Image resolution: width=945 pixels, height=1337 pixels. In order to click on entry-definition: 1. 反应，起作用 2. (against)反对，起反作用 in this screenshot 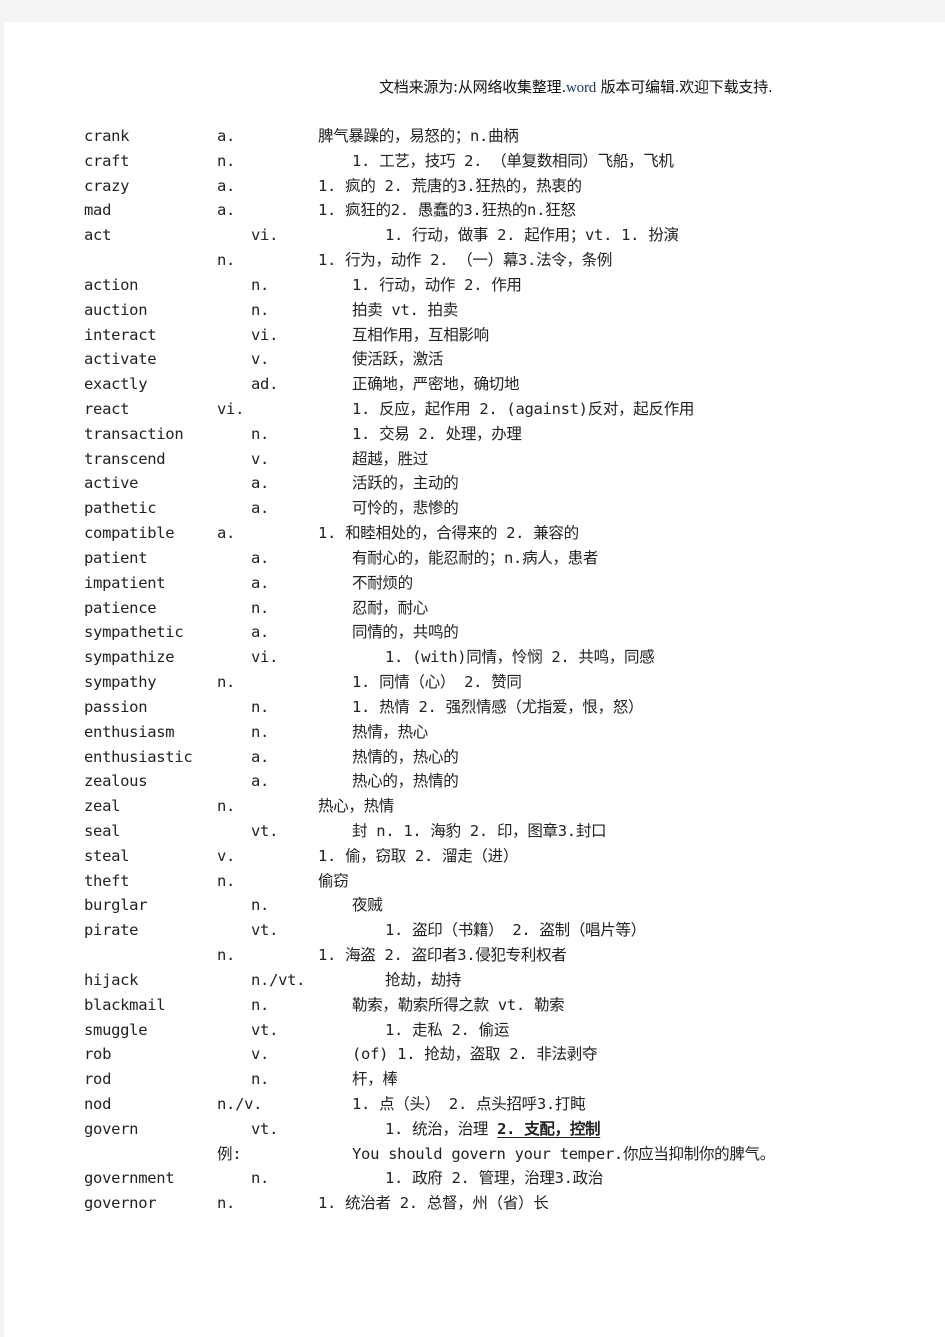, I will do `click(523, 409)`.